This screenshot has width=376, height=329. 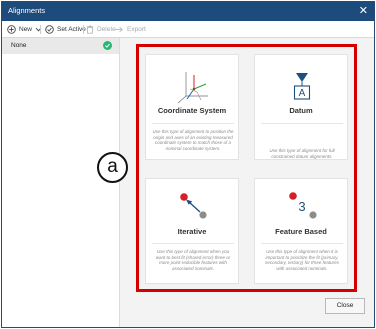 What do you see at coordinates (11, 29) in the screenshot?
I see `add-icon` at bounding box center [11, 29].